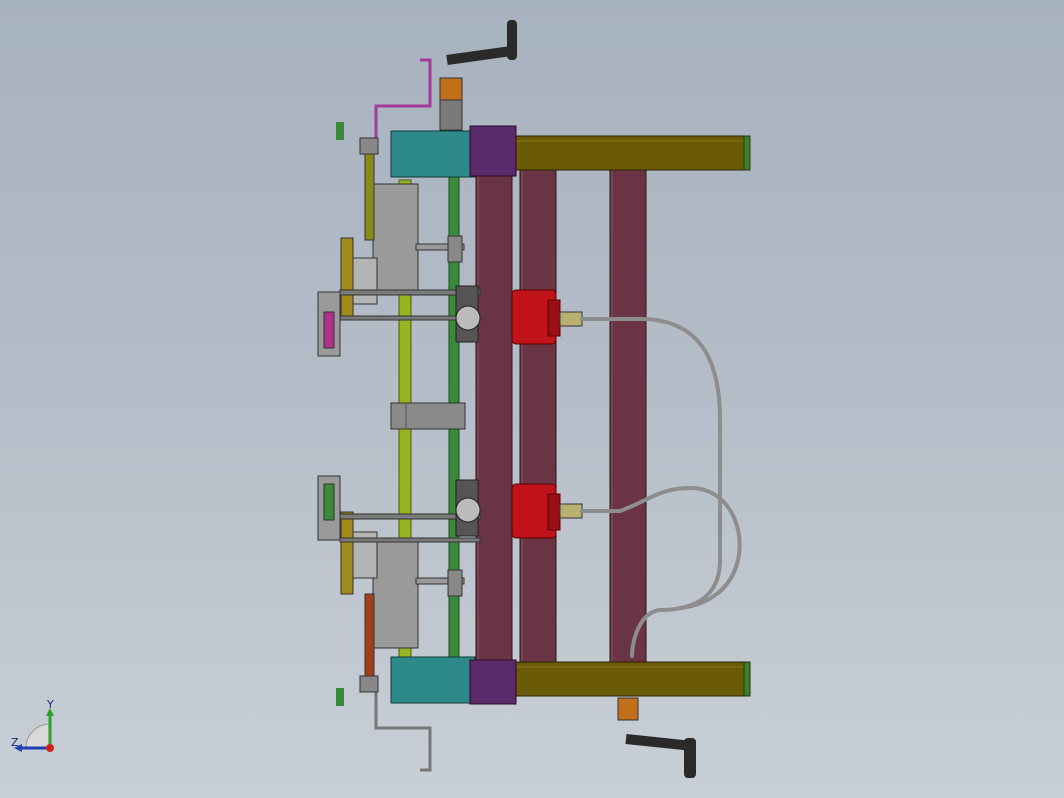 This screenshot has height=798, width=1064. Describe the element at coordinates (478, 75) in the screenshot. I see `crank-handle-top` at that location.